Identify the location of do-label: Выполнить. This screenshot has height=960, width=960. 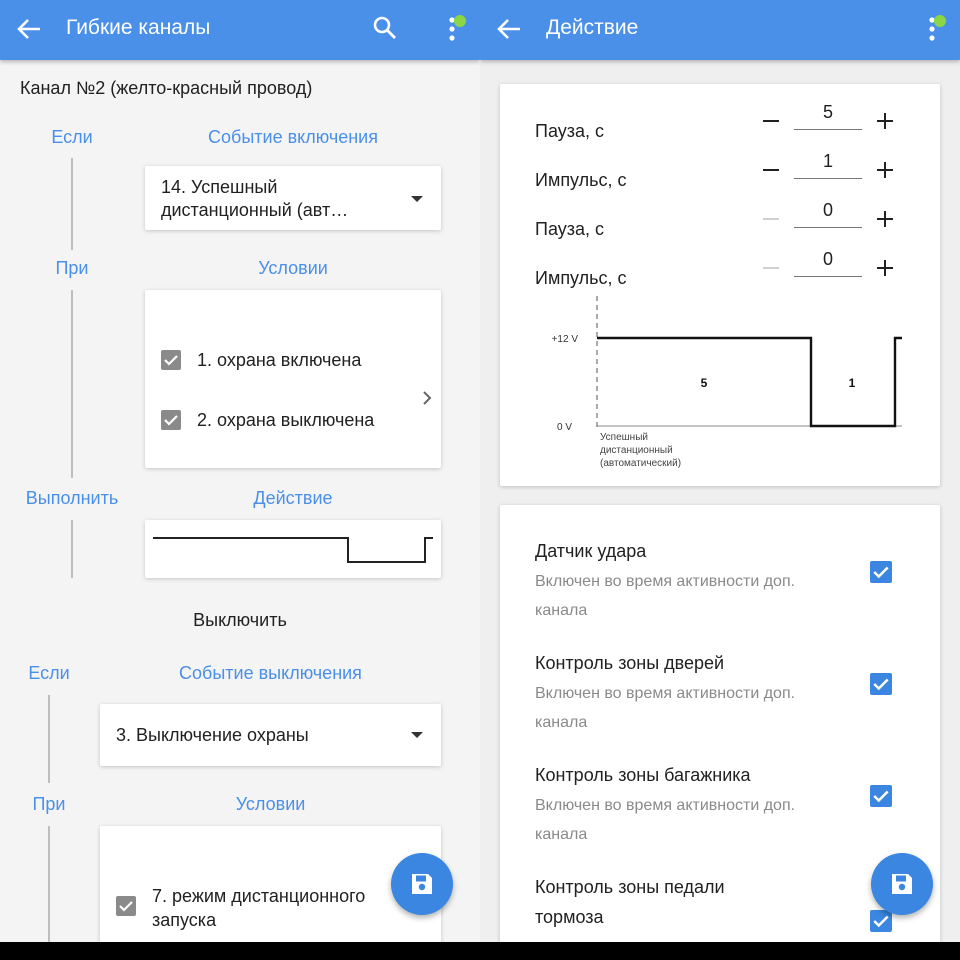
(72, 498).